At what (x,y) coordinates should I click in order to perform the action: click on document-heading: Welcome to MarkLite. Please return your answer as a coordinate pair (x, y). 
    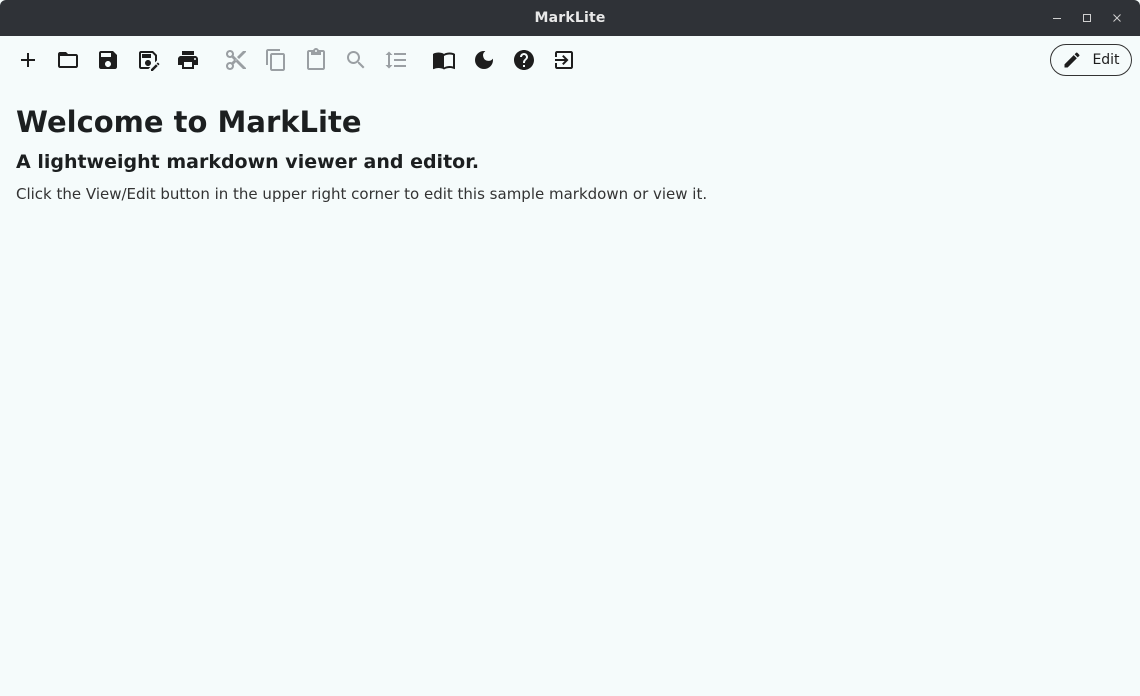
    Looking at the image, I should click on (189, 122).